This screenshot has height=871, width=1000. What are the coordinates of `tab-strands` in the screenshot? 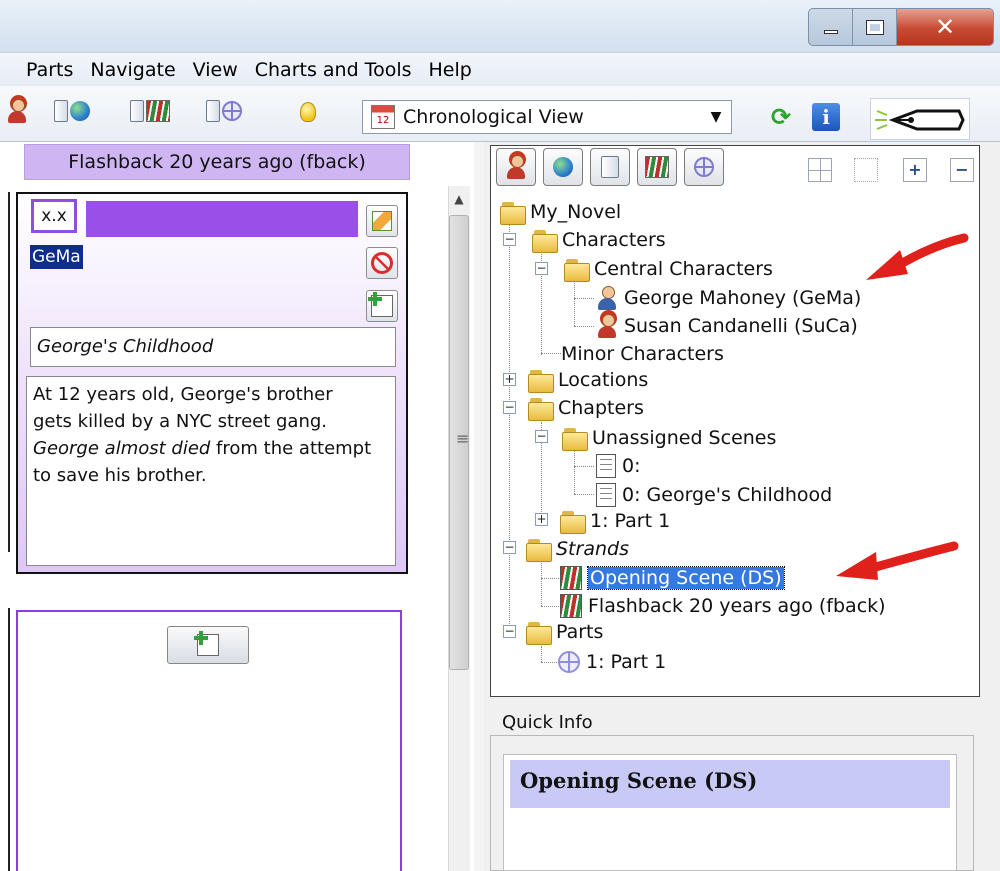 It's located at (657, 167).